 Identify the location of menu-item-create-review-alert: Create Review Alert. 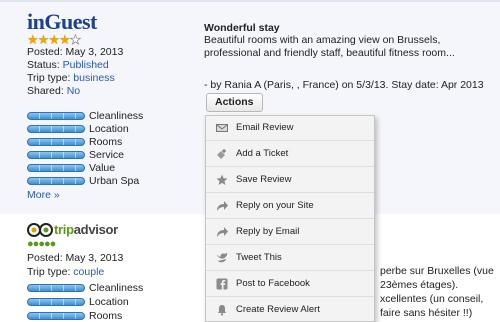
(290, 310).